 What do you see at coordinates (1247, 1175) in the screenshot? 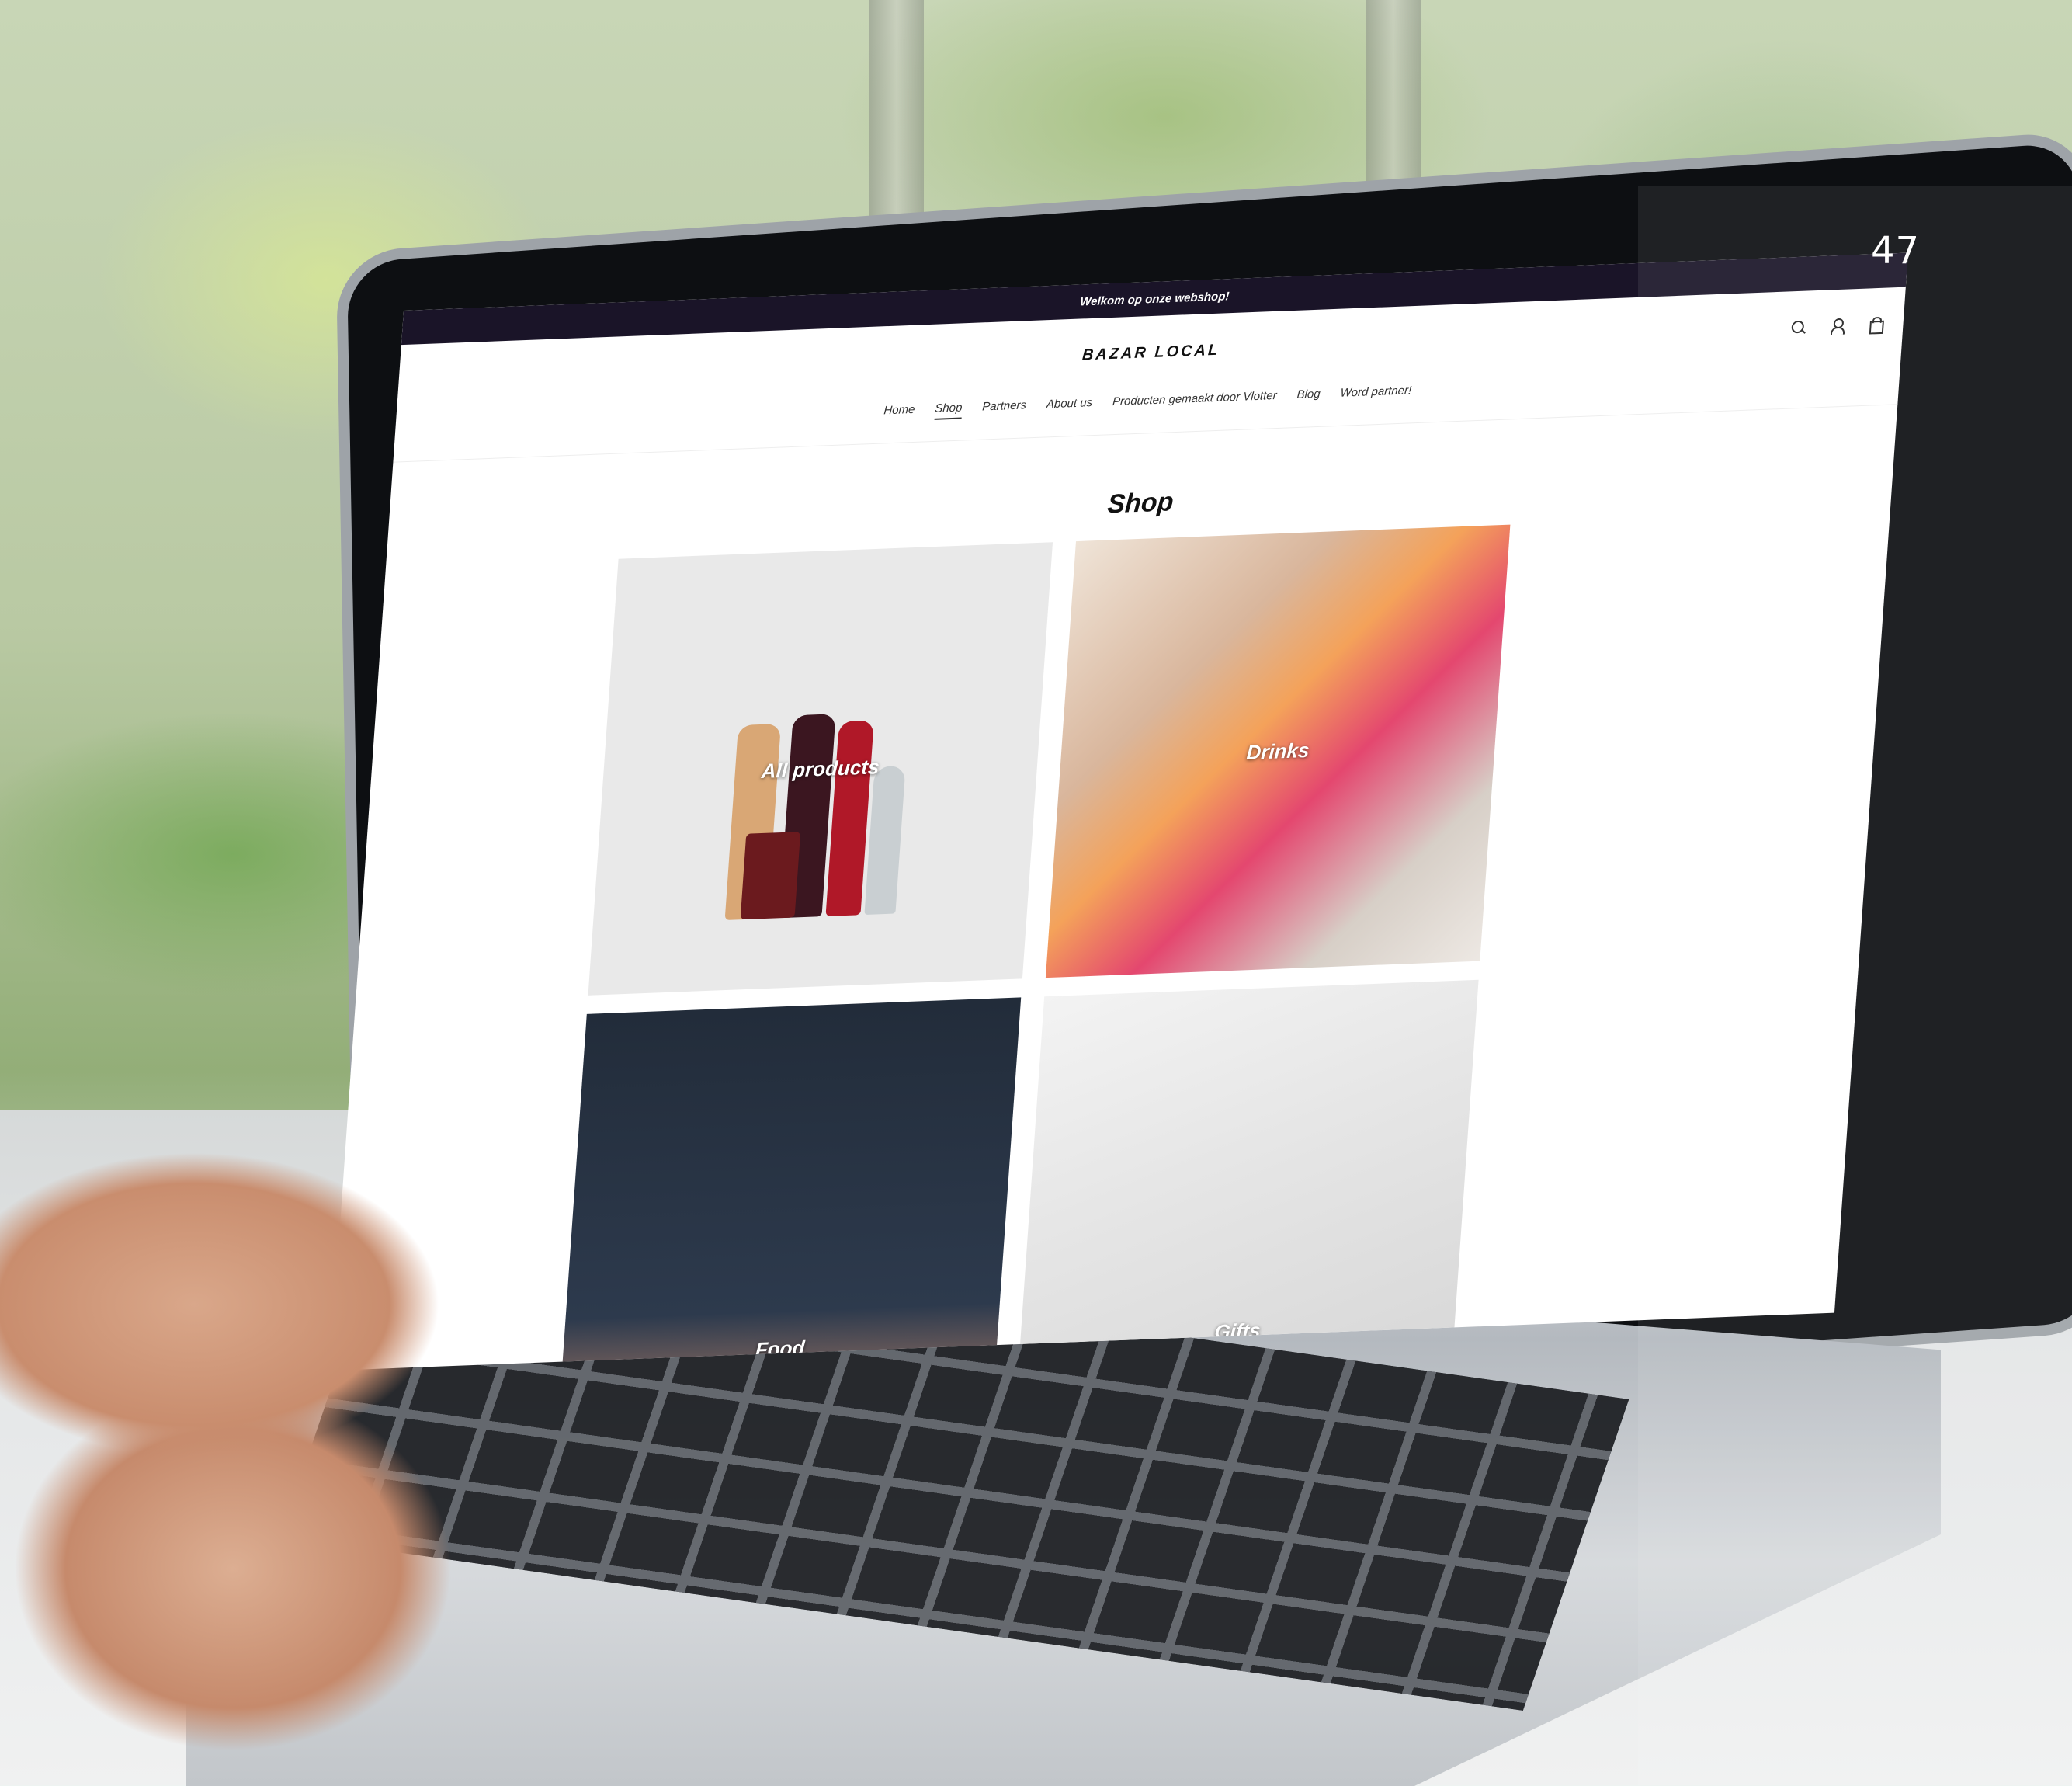
I see `collection-tile-gifts: Gifts` at bounding box center [1247, 1175].